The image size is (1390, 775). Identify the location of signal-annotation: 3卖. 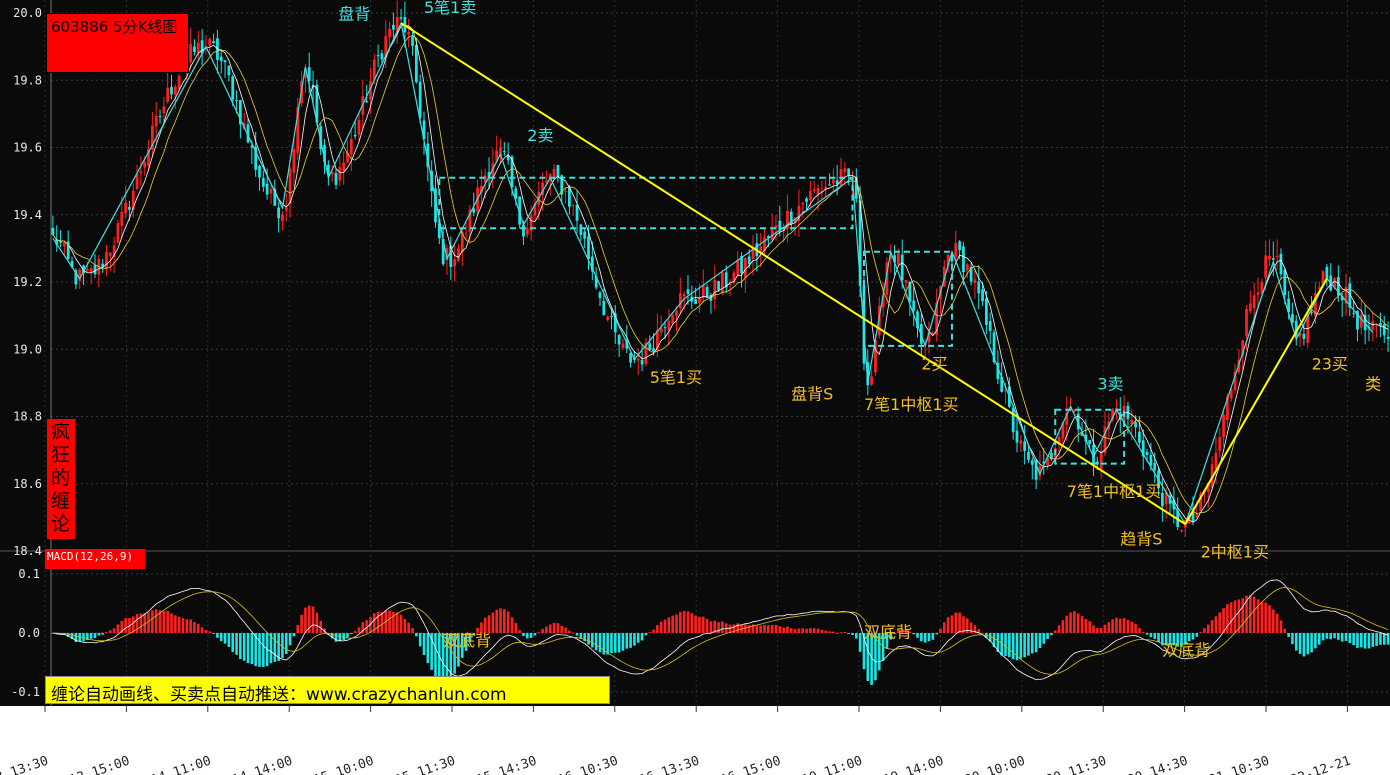
(1110, 384).